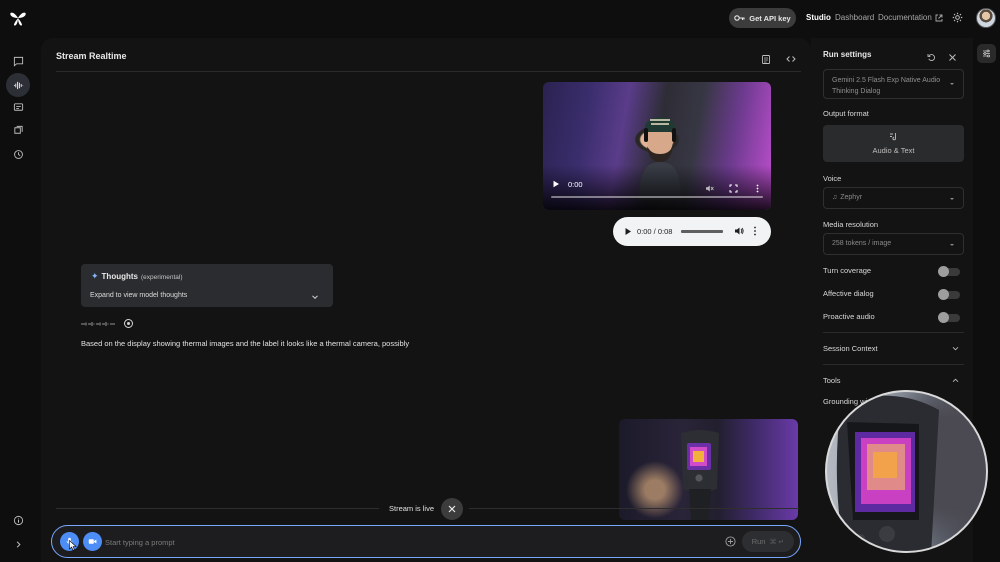  What do you see at coordinates (700, 475) in the screenshot?
I see `thermal-camera-image` at bounding box center [700, 475].